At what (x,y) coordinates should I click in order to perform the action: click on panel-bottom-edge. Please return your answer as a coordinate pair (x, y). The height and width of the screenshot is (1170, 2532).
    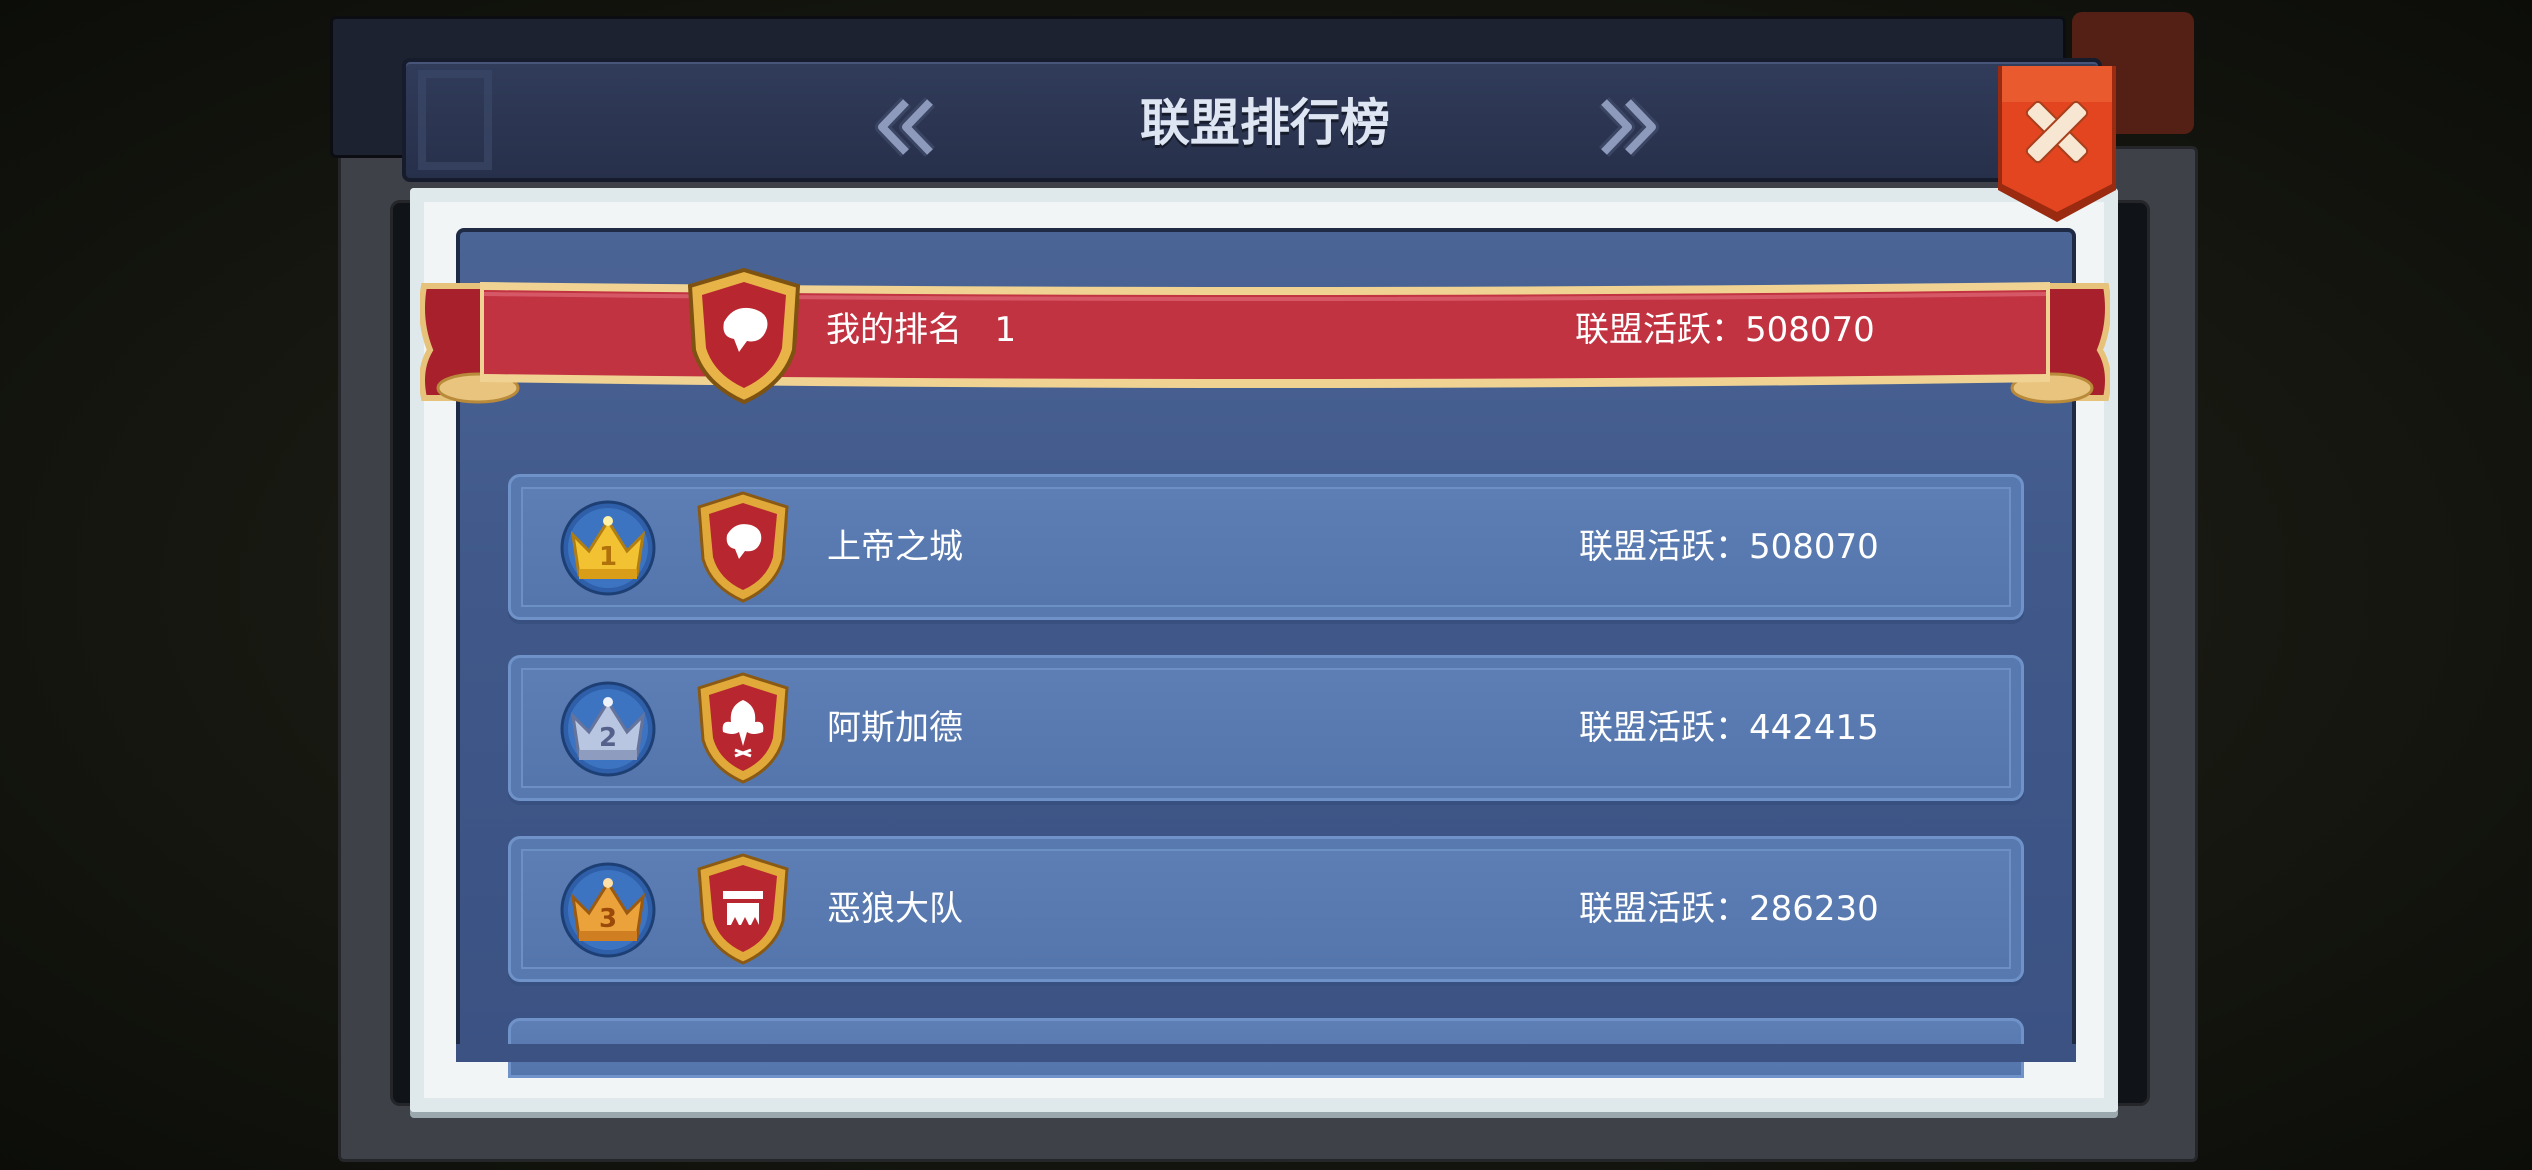
    Looking at the image, I should click on (1266, 1053).